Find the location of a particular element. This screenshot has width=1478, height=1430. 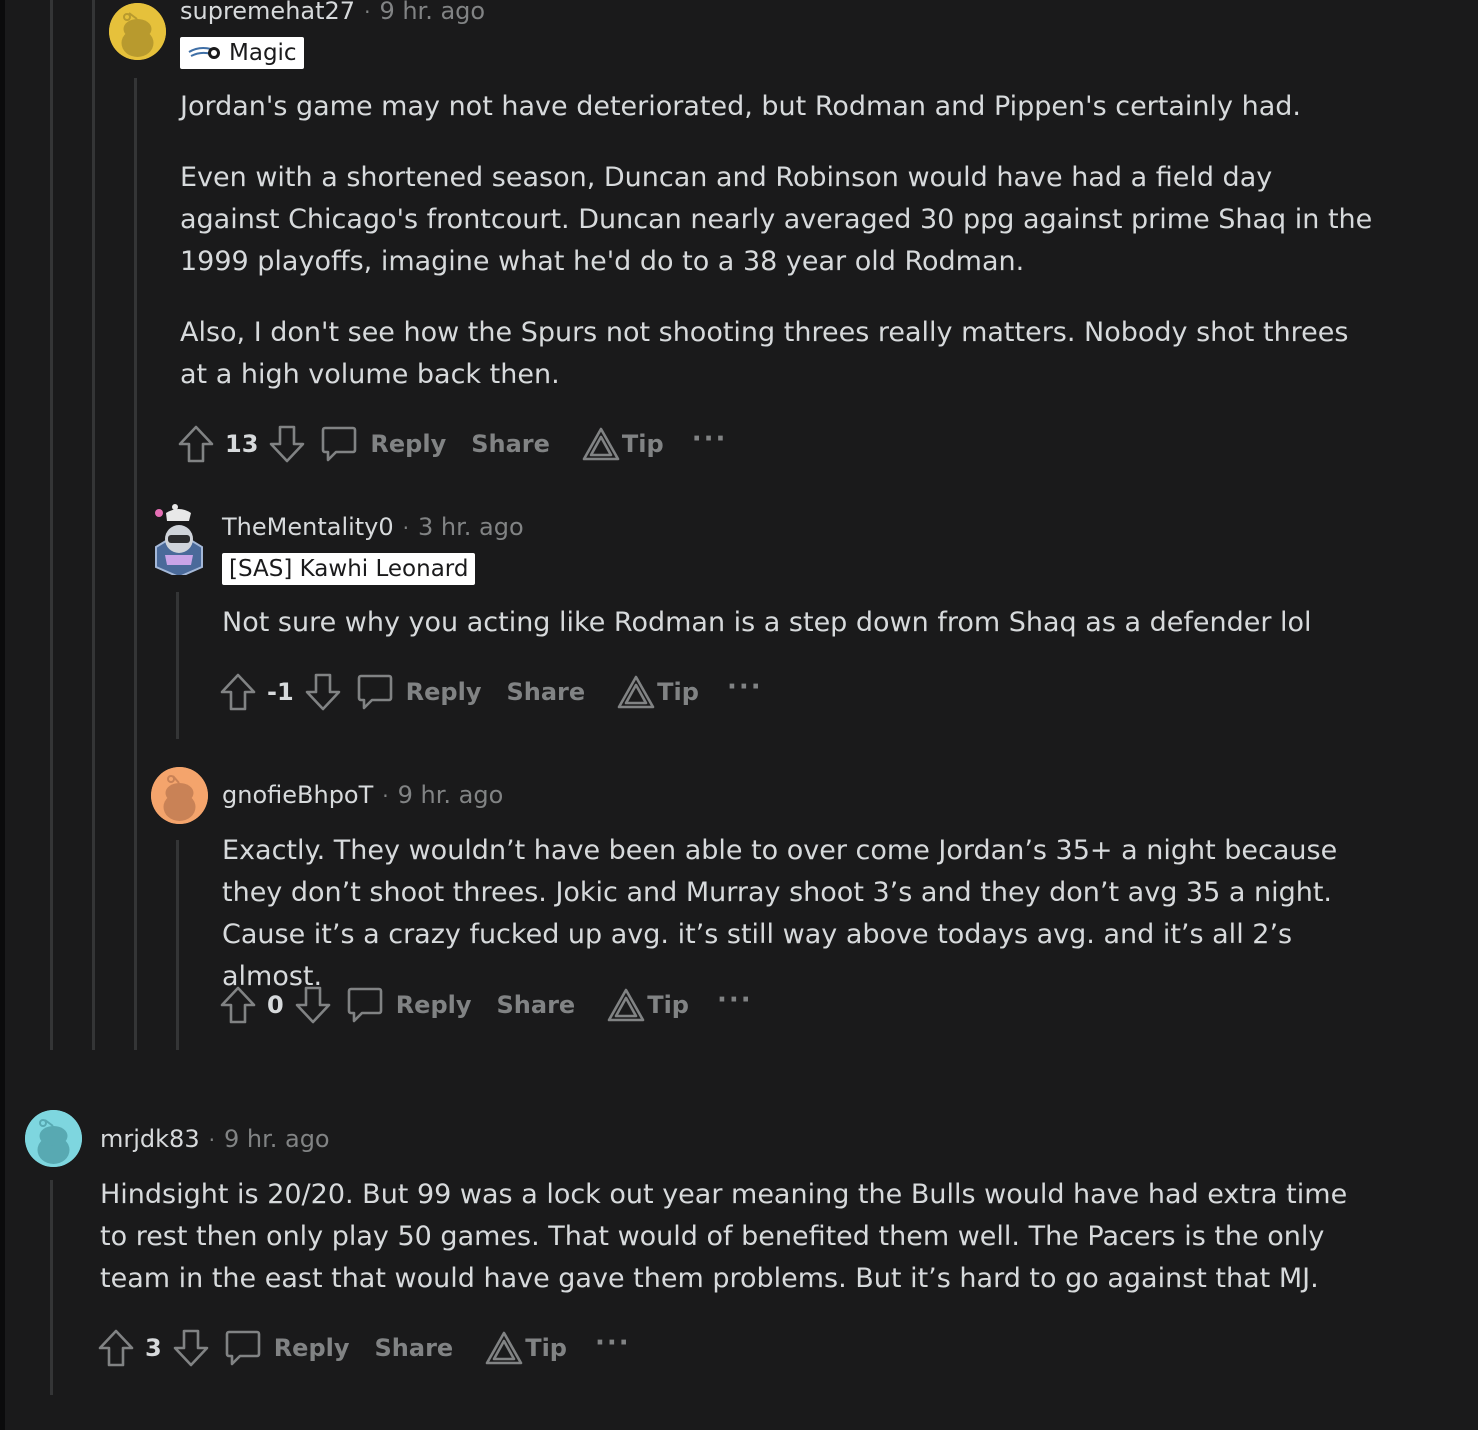

comment-actions: -1 Reply Share Tip ··· is located at coordinates (491, 692).